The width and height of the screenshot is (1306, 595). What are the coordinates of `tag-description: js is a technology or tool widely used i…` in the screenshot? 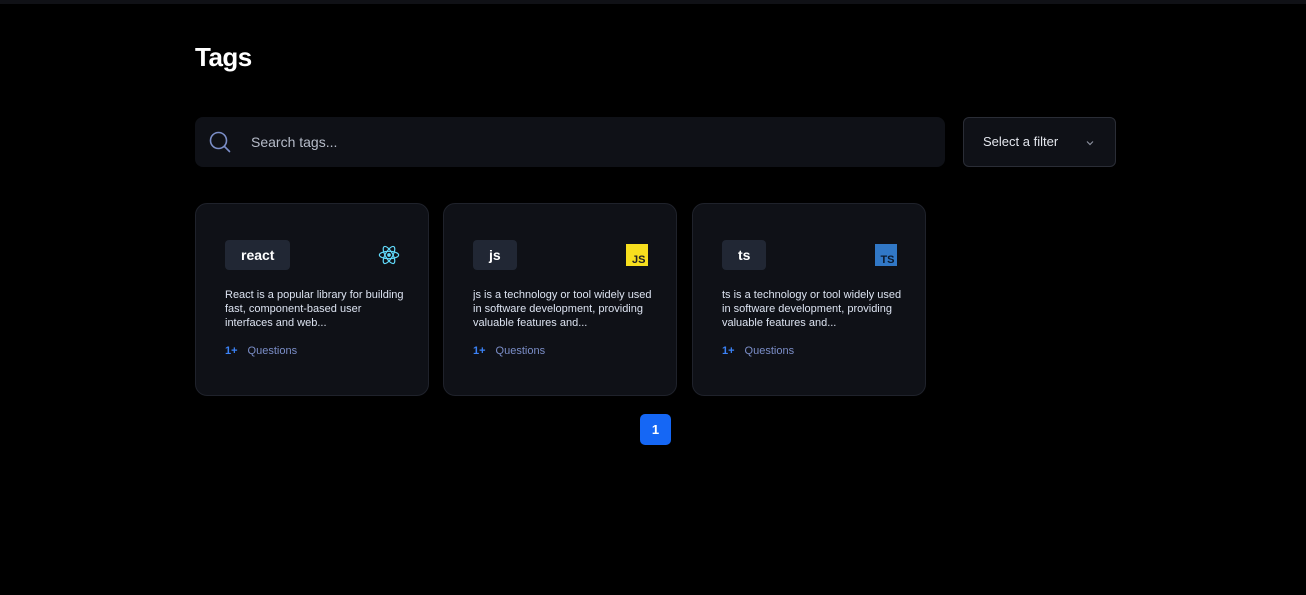 It's located at (562, 309).